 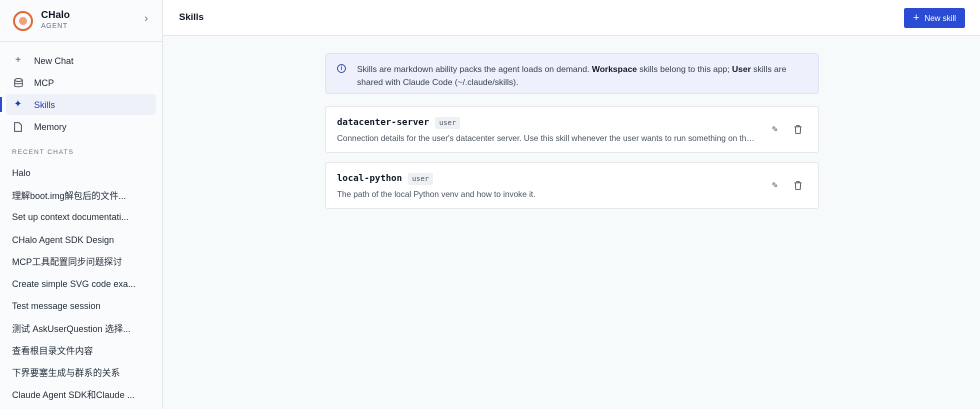 What do you see at coordinates (741, 69) in the screenshot?
I see `banner-bold-user: User` at bounding box center [741, 69].